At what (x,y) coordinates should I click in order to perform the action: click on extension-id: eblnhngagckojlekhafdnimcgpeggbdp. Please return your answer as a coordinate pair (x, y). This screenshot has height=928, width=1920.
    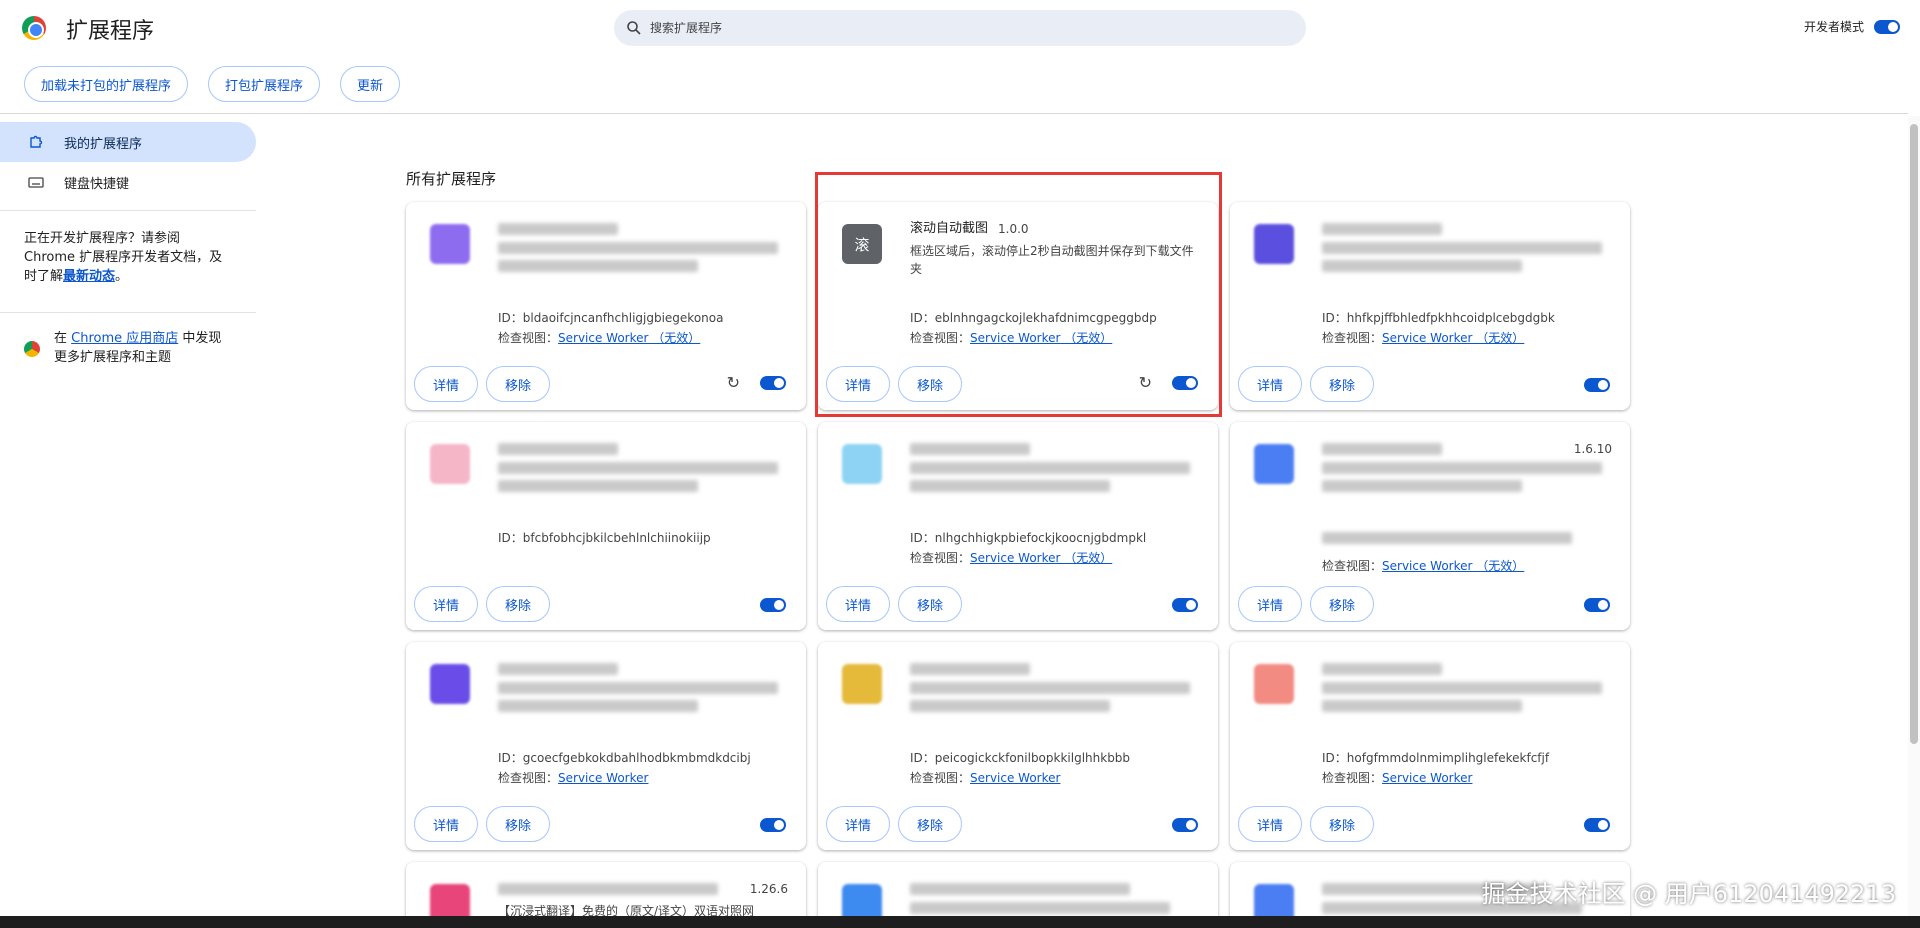
    Looking at the image, I should click on (1045, 318).